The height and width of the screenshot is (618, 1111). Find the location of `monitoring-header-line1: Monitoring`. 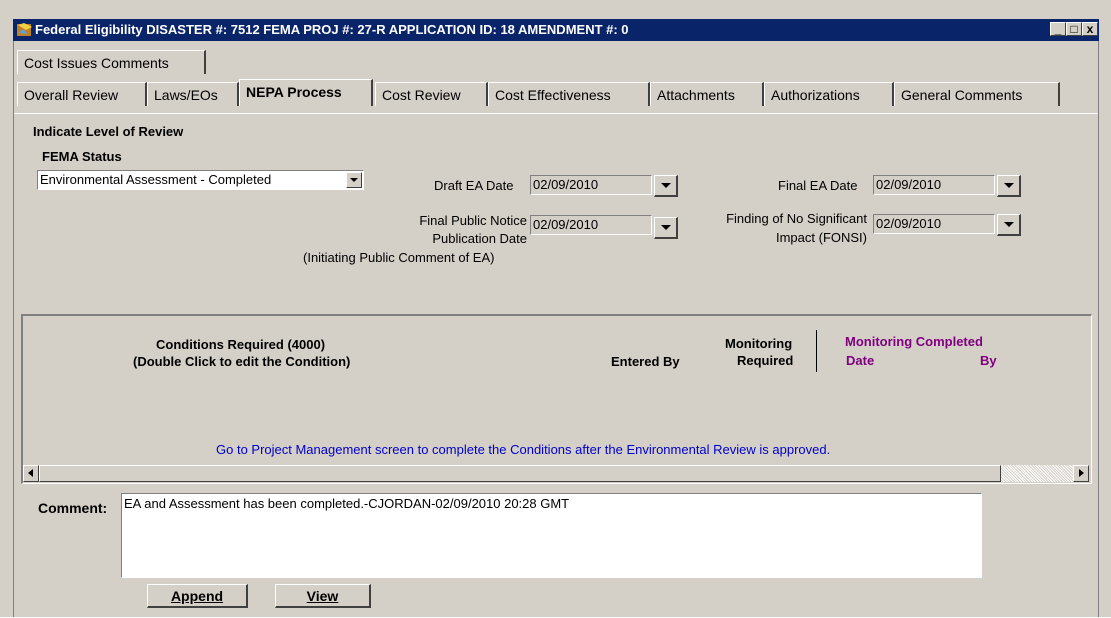

monitoring-header-line1: Monitoring is located at coordinates (759, 343).